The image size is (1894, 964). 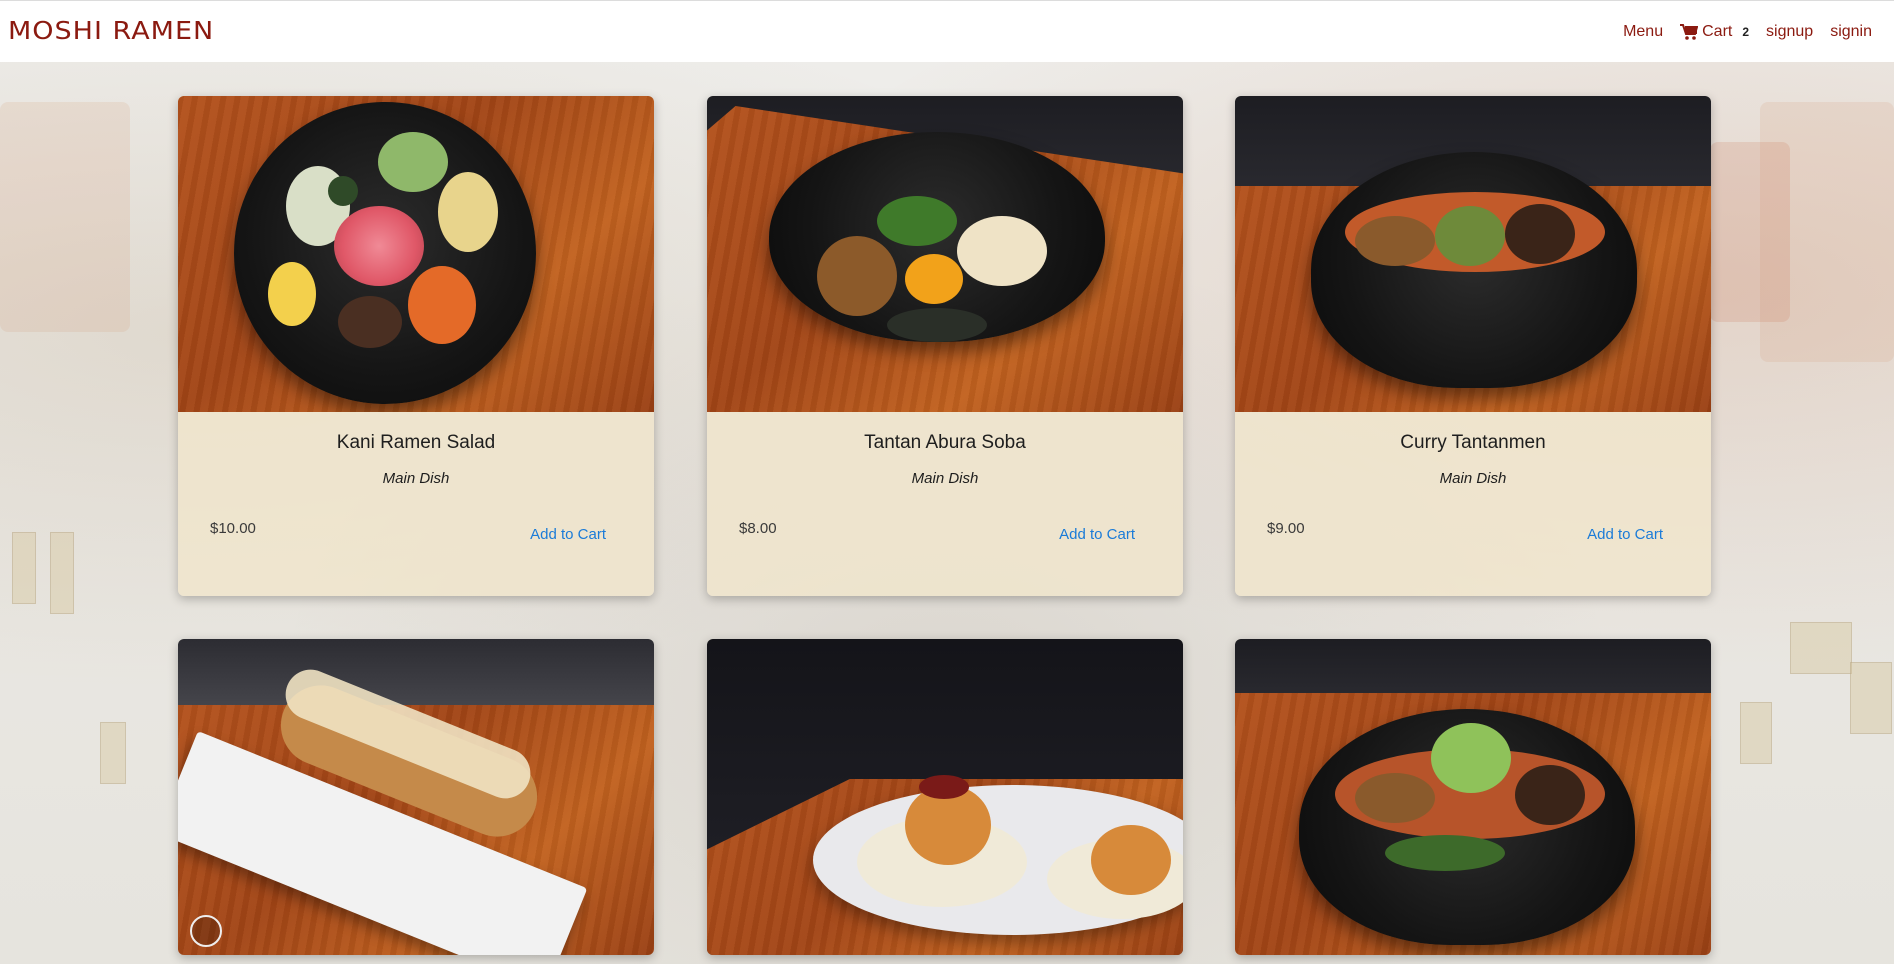 What do you see at coordinates (1689, 32) in the screenshot?
I see `shopping-cart-icon` at bounding box center [1689, 32].